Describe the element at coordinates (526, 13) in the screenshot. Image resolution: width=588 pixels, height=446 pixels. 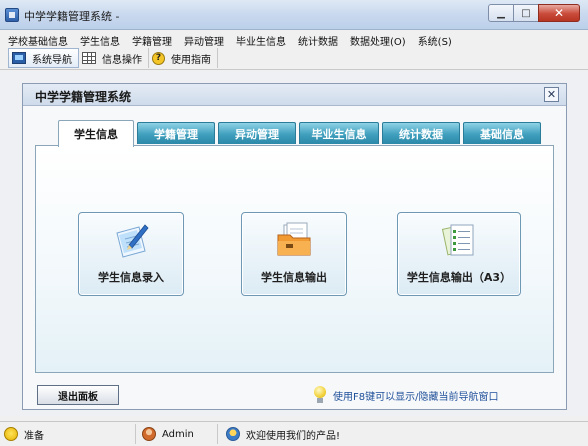
I see `maximize-button: □` at that location.